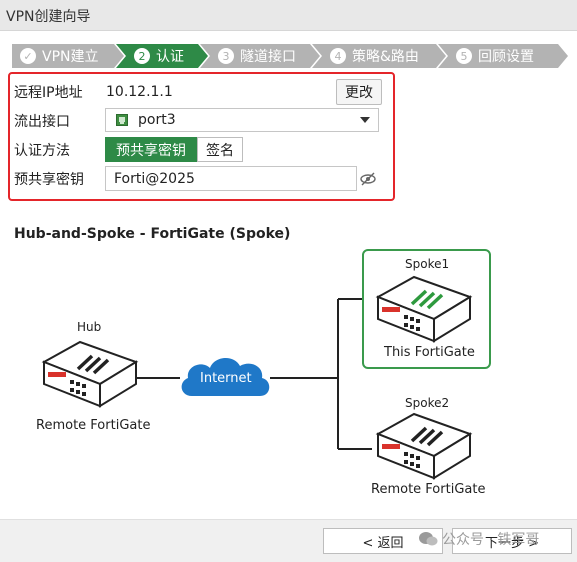 The height and width of the screenshot is (562, 577). Describe the element at coordinates (424, 309) in the screenshot. I see `spoke1-device-icon` at that location.